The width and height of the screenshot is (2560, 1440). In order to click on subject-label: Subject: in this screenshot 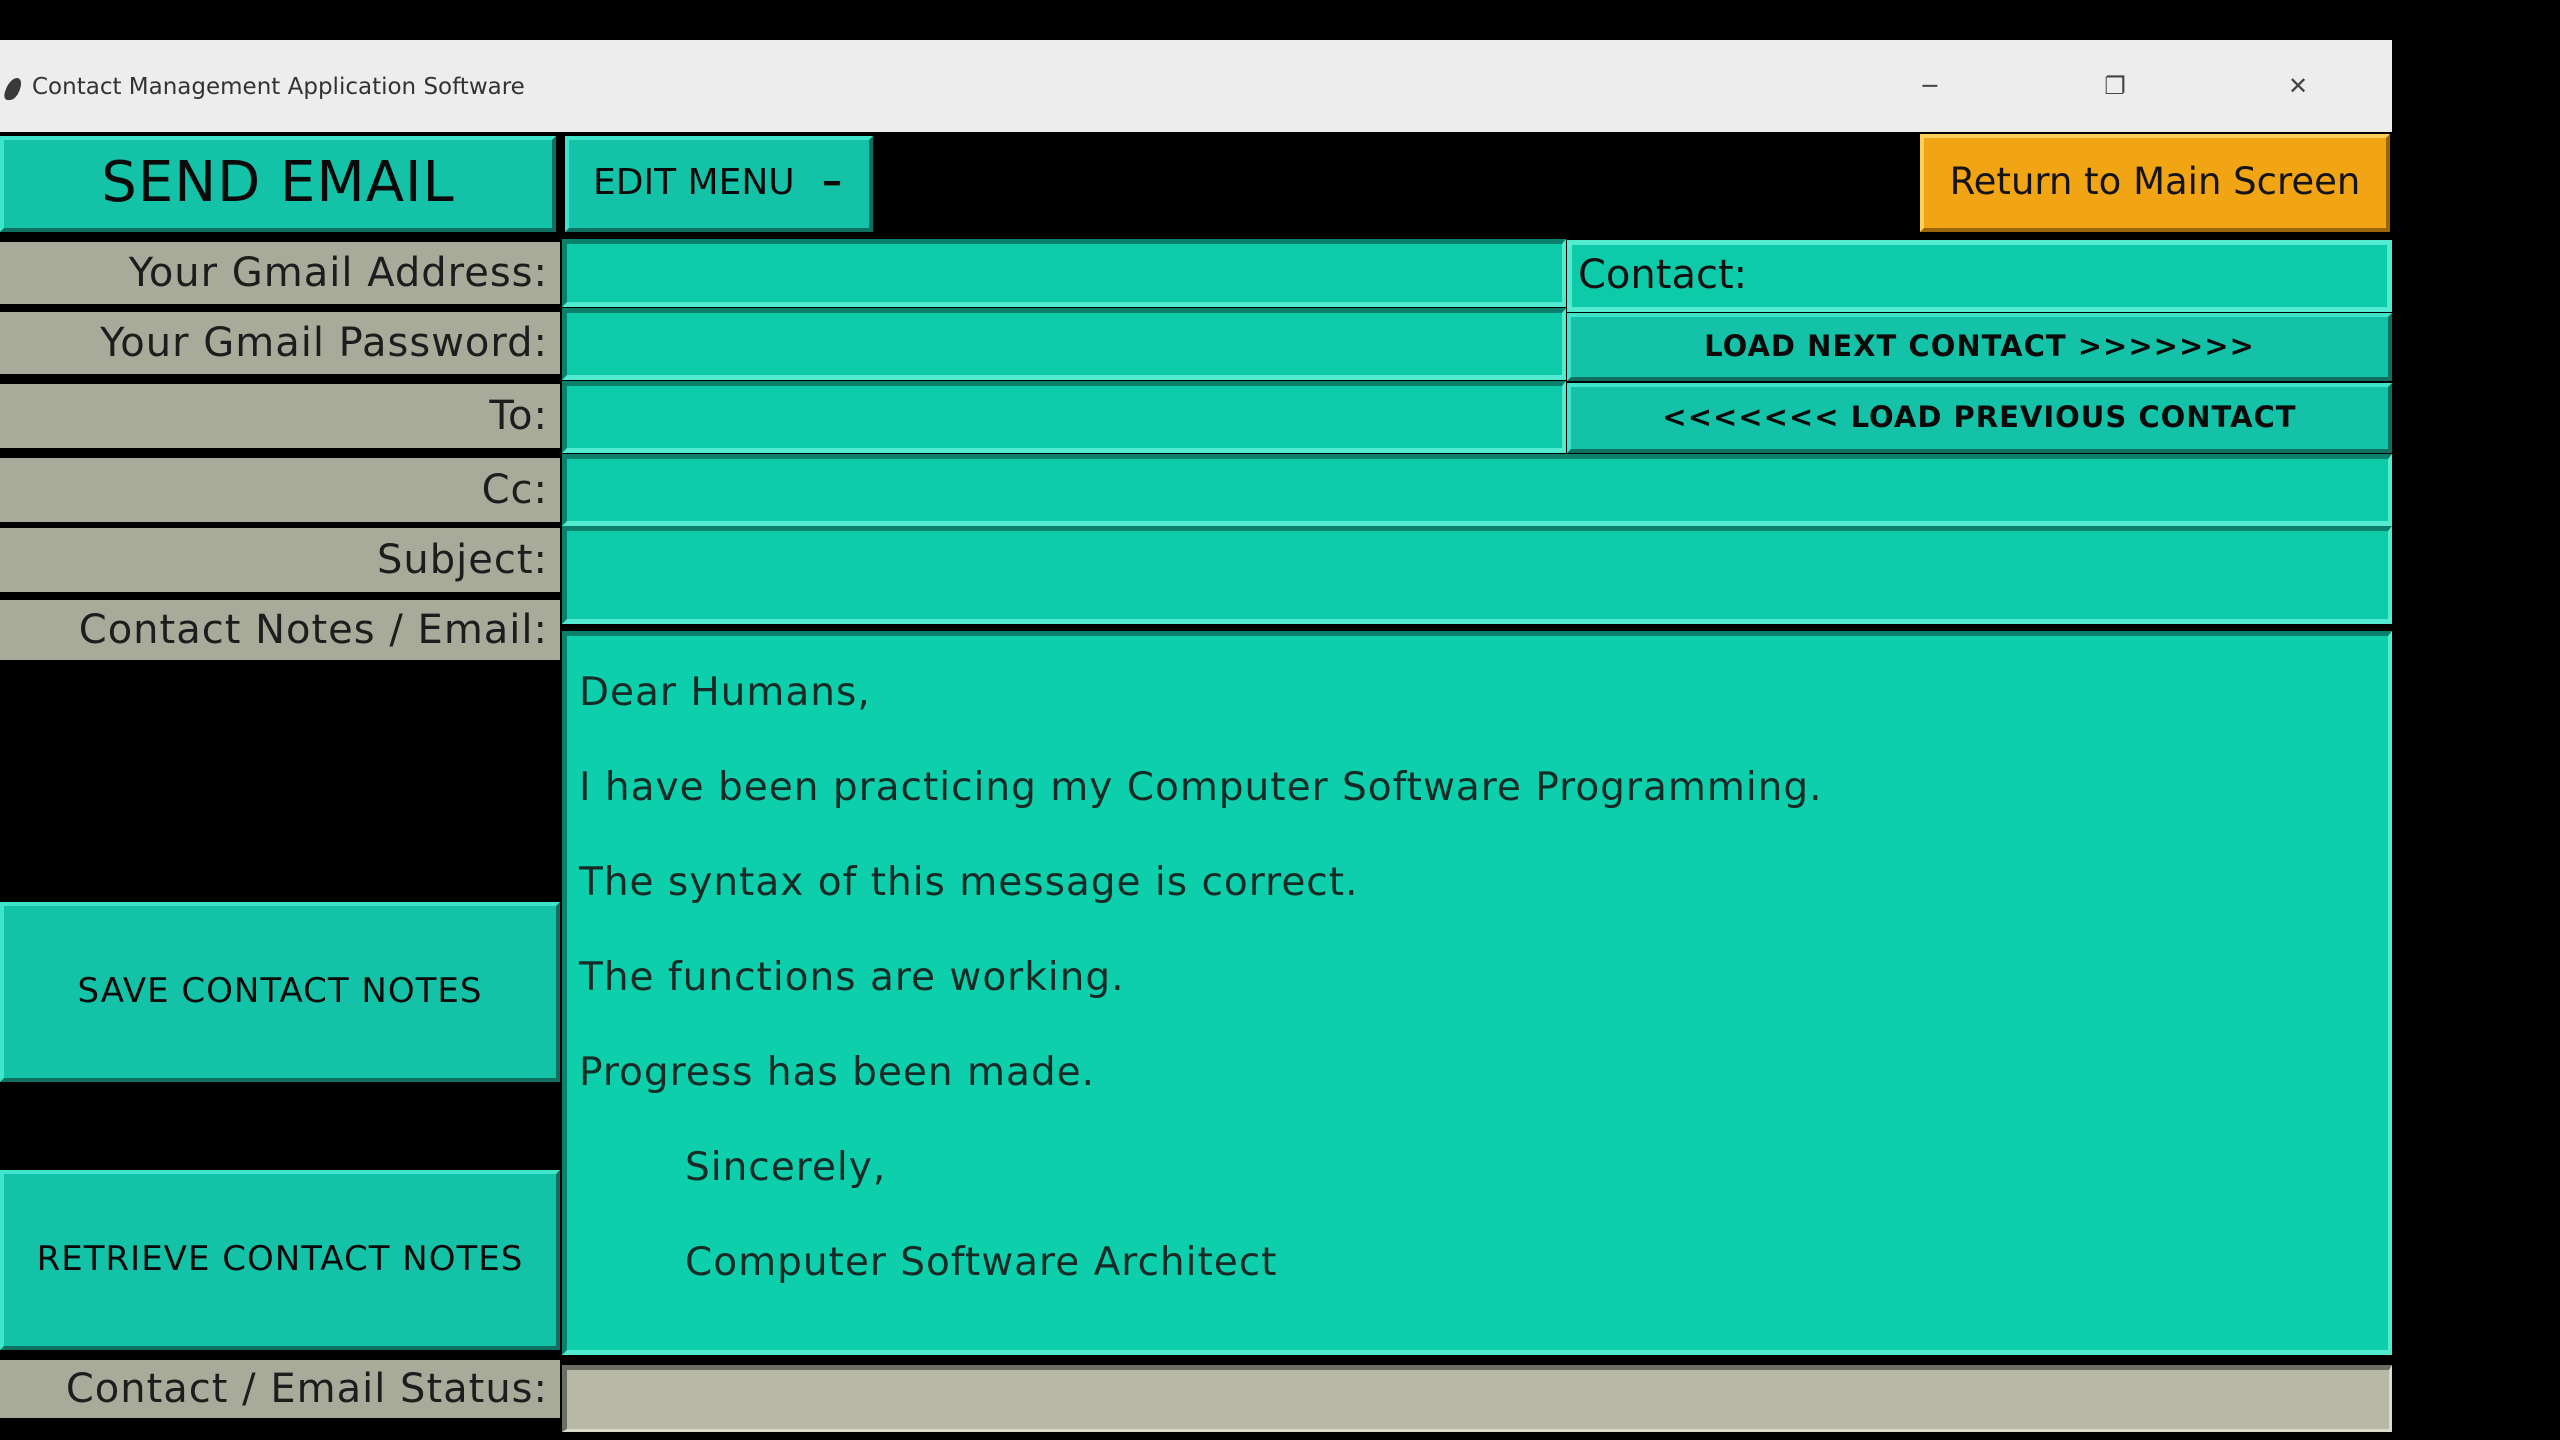, I will do `click(462, 560)`.